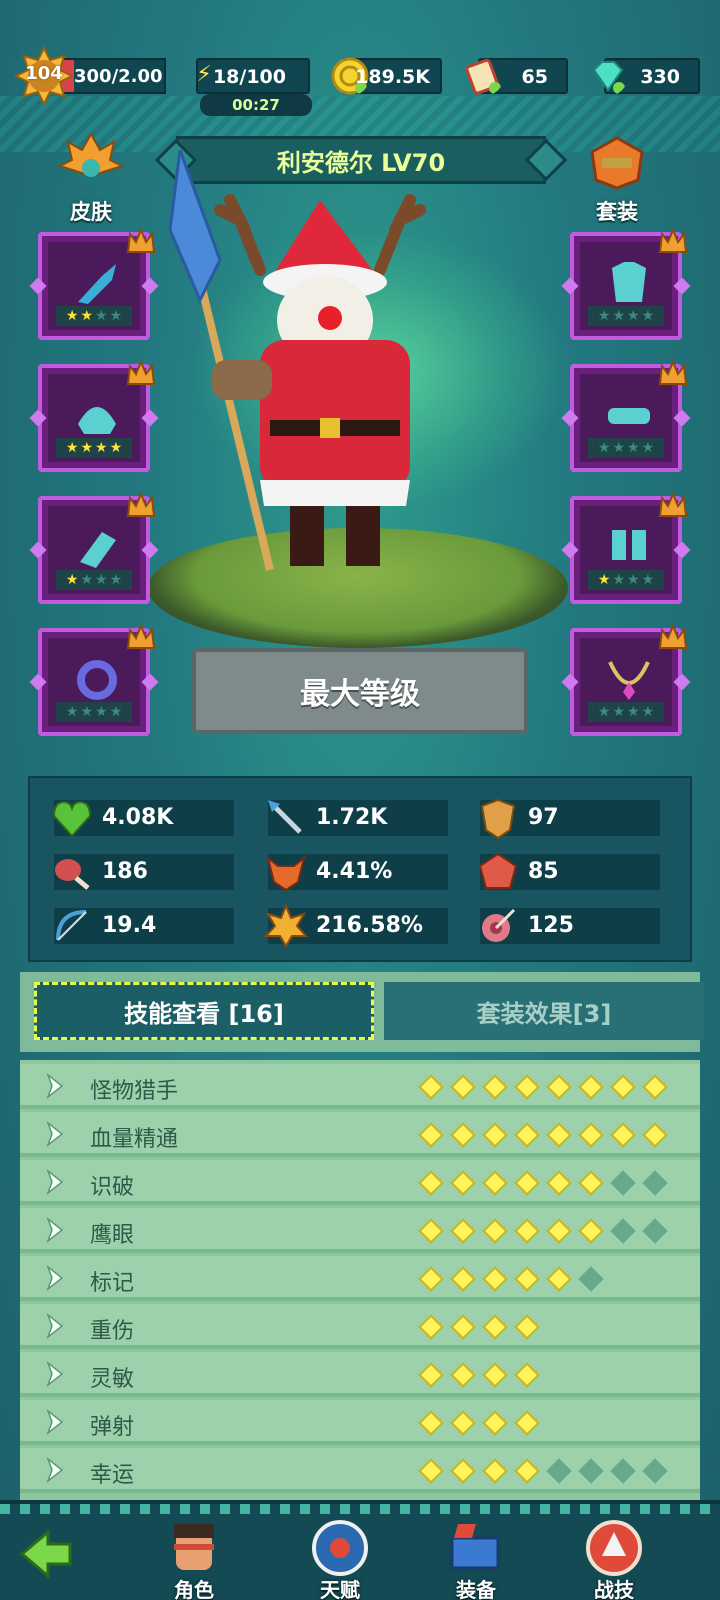  I want to click on skill-row: 识破, so click(360, 1182).